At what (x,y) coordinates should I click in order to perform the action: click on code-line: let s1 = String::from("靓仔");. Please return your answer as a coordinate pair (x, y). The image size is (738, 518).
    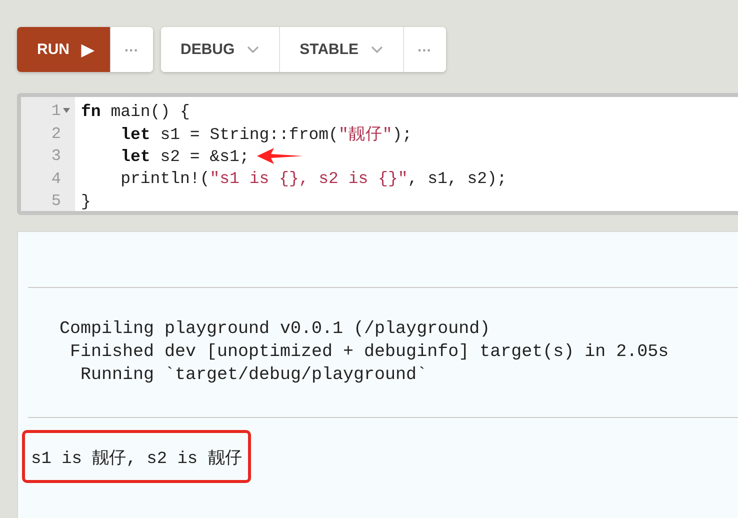
    Looking at the image, I should click on (266, 134).